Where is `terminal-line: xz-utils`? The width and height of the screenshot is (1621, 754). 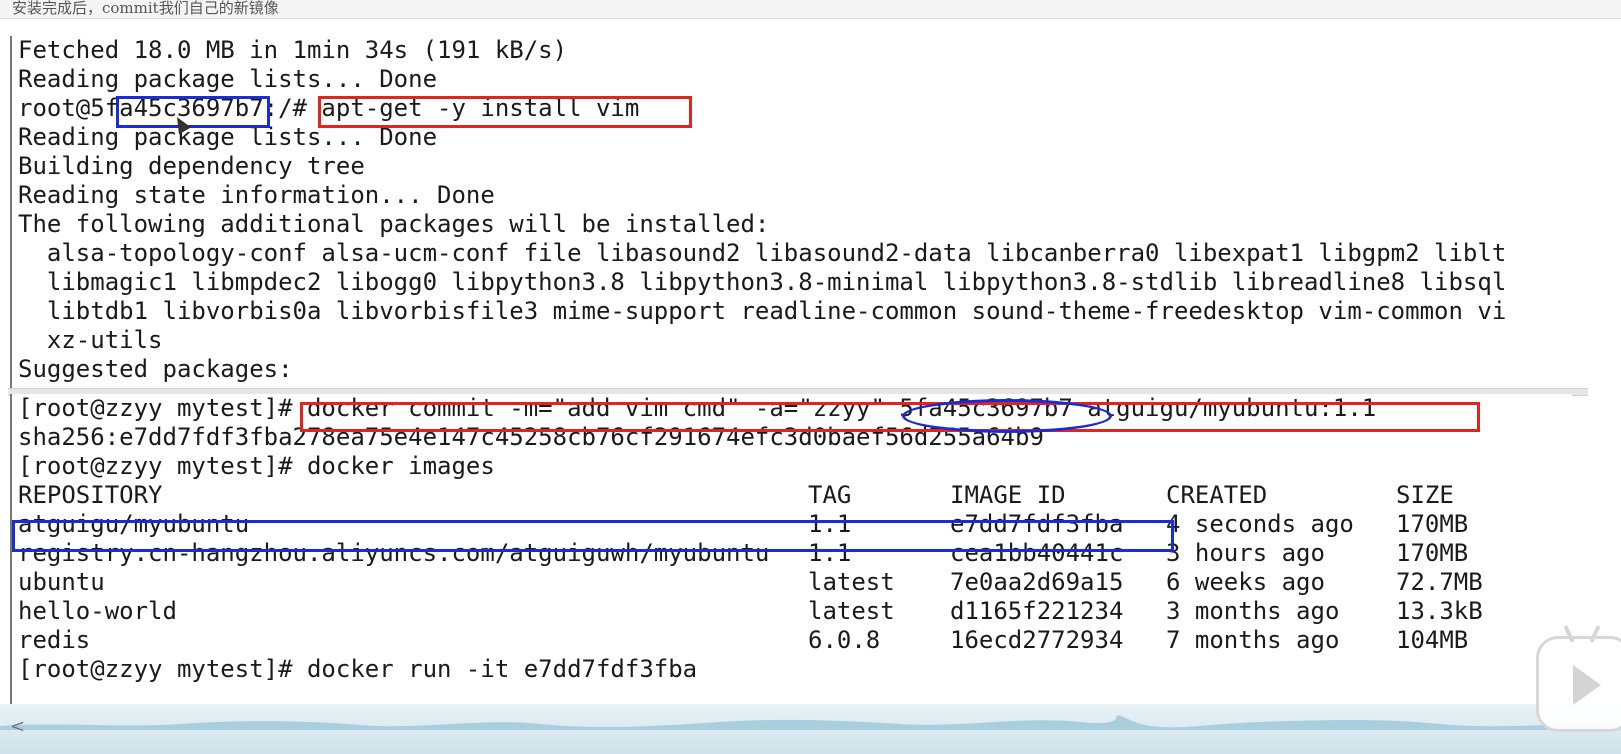
terminal-line: xz-utils is located at coordinates (90, 340).